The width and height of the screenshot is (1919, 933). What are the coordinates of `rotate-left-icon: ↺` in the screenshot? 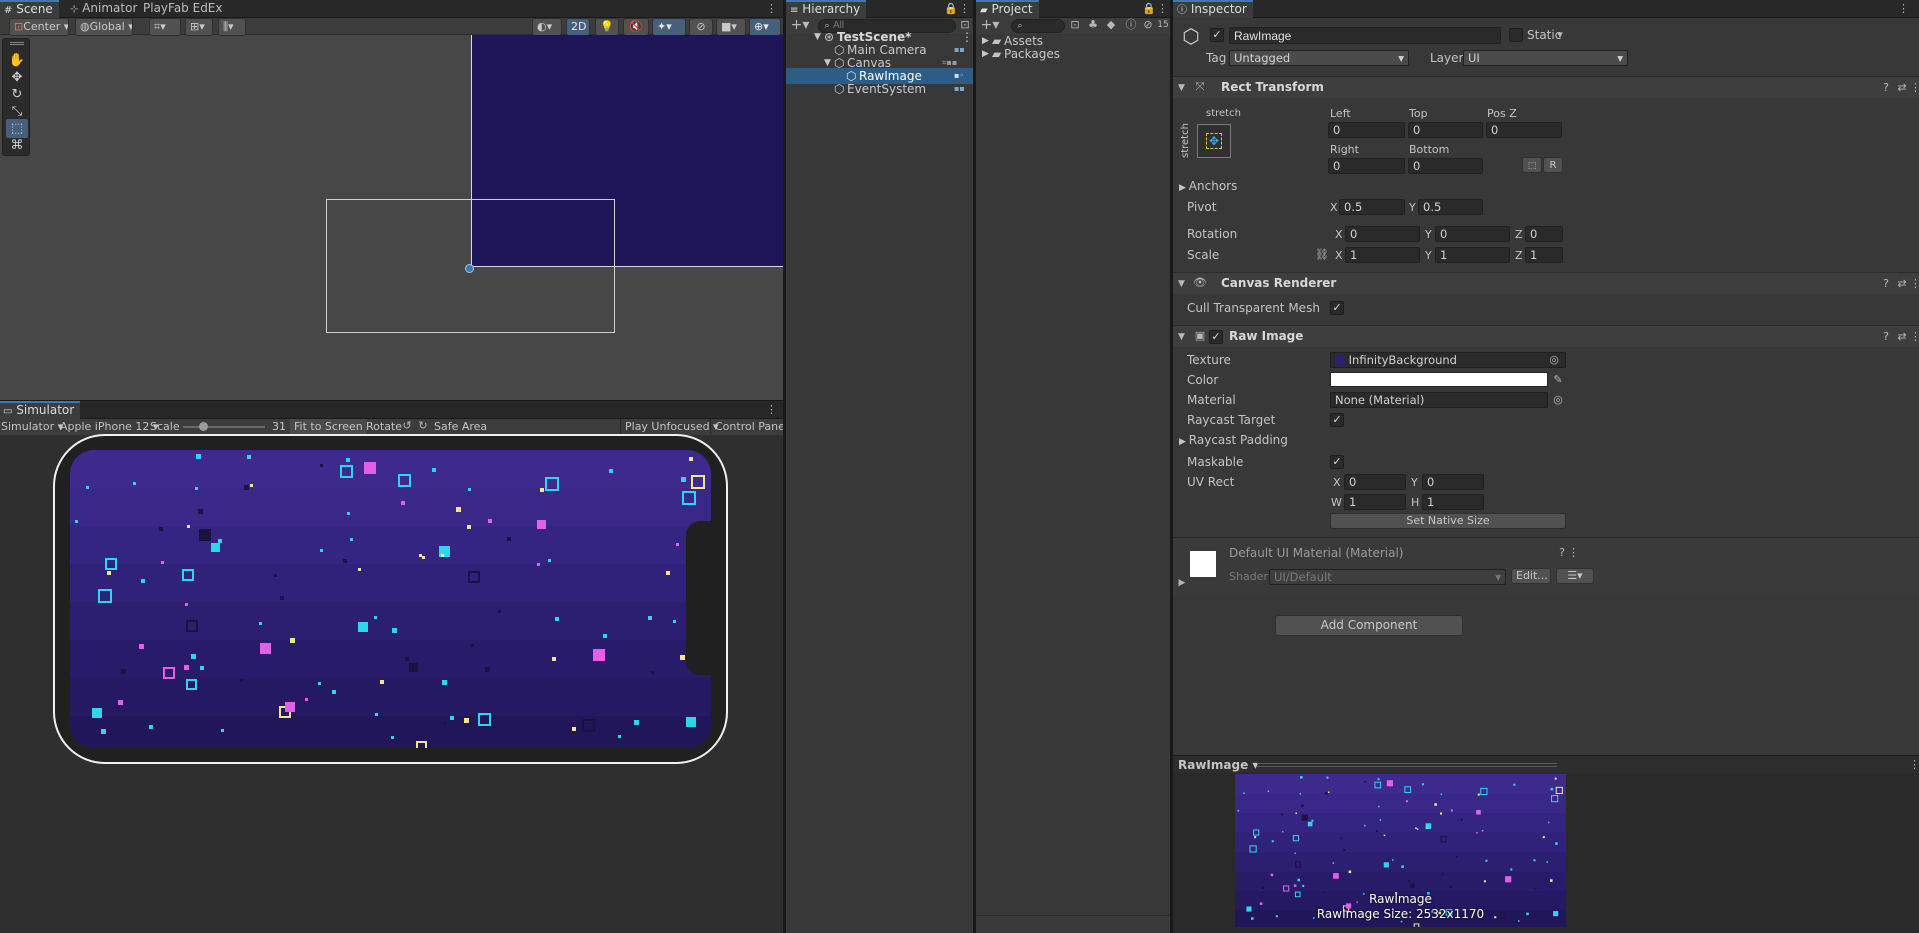 It's located at (407, 426).